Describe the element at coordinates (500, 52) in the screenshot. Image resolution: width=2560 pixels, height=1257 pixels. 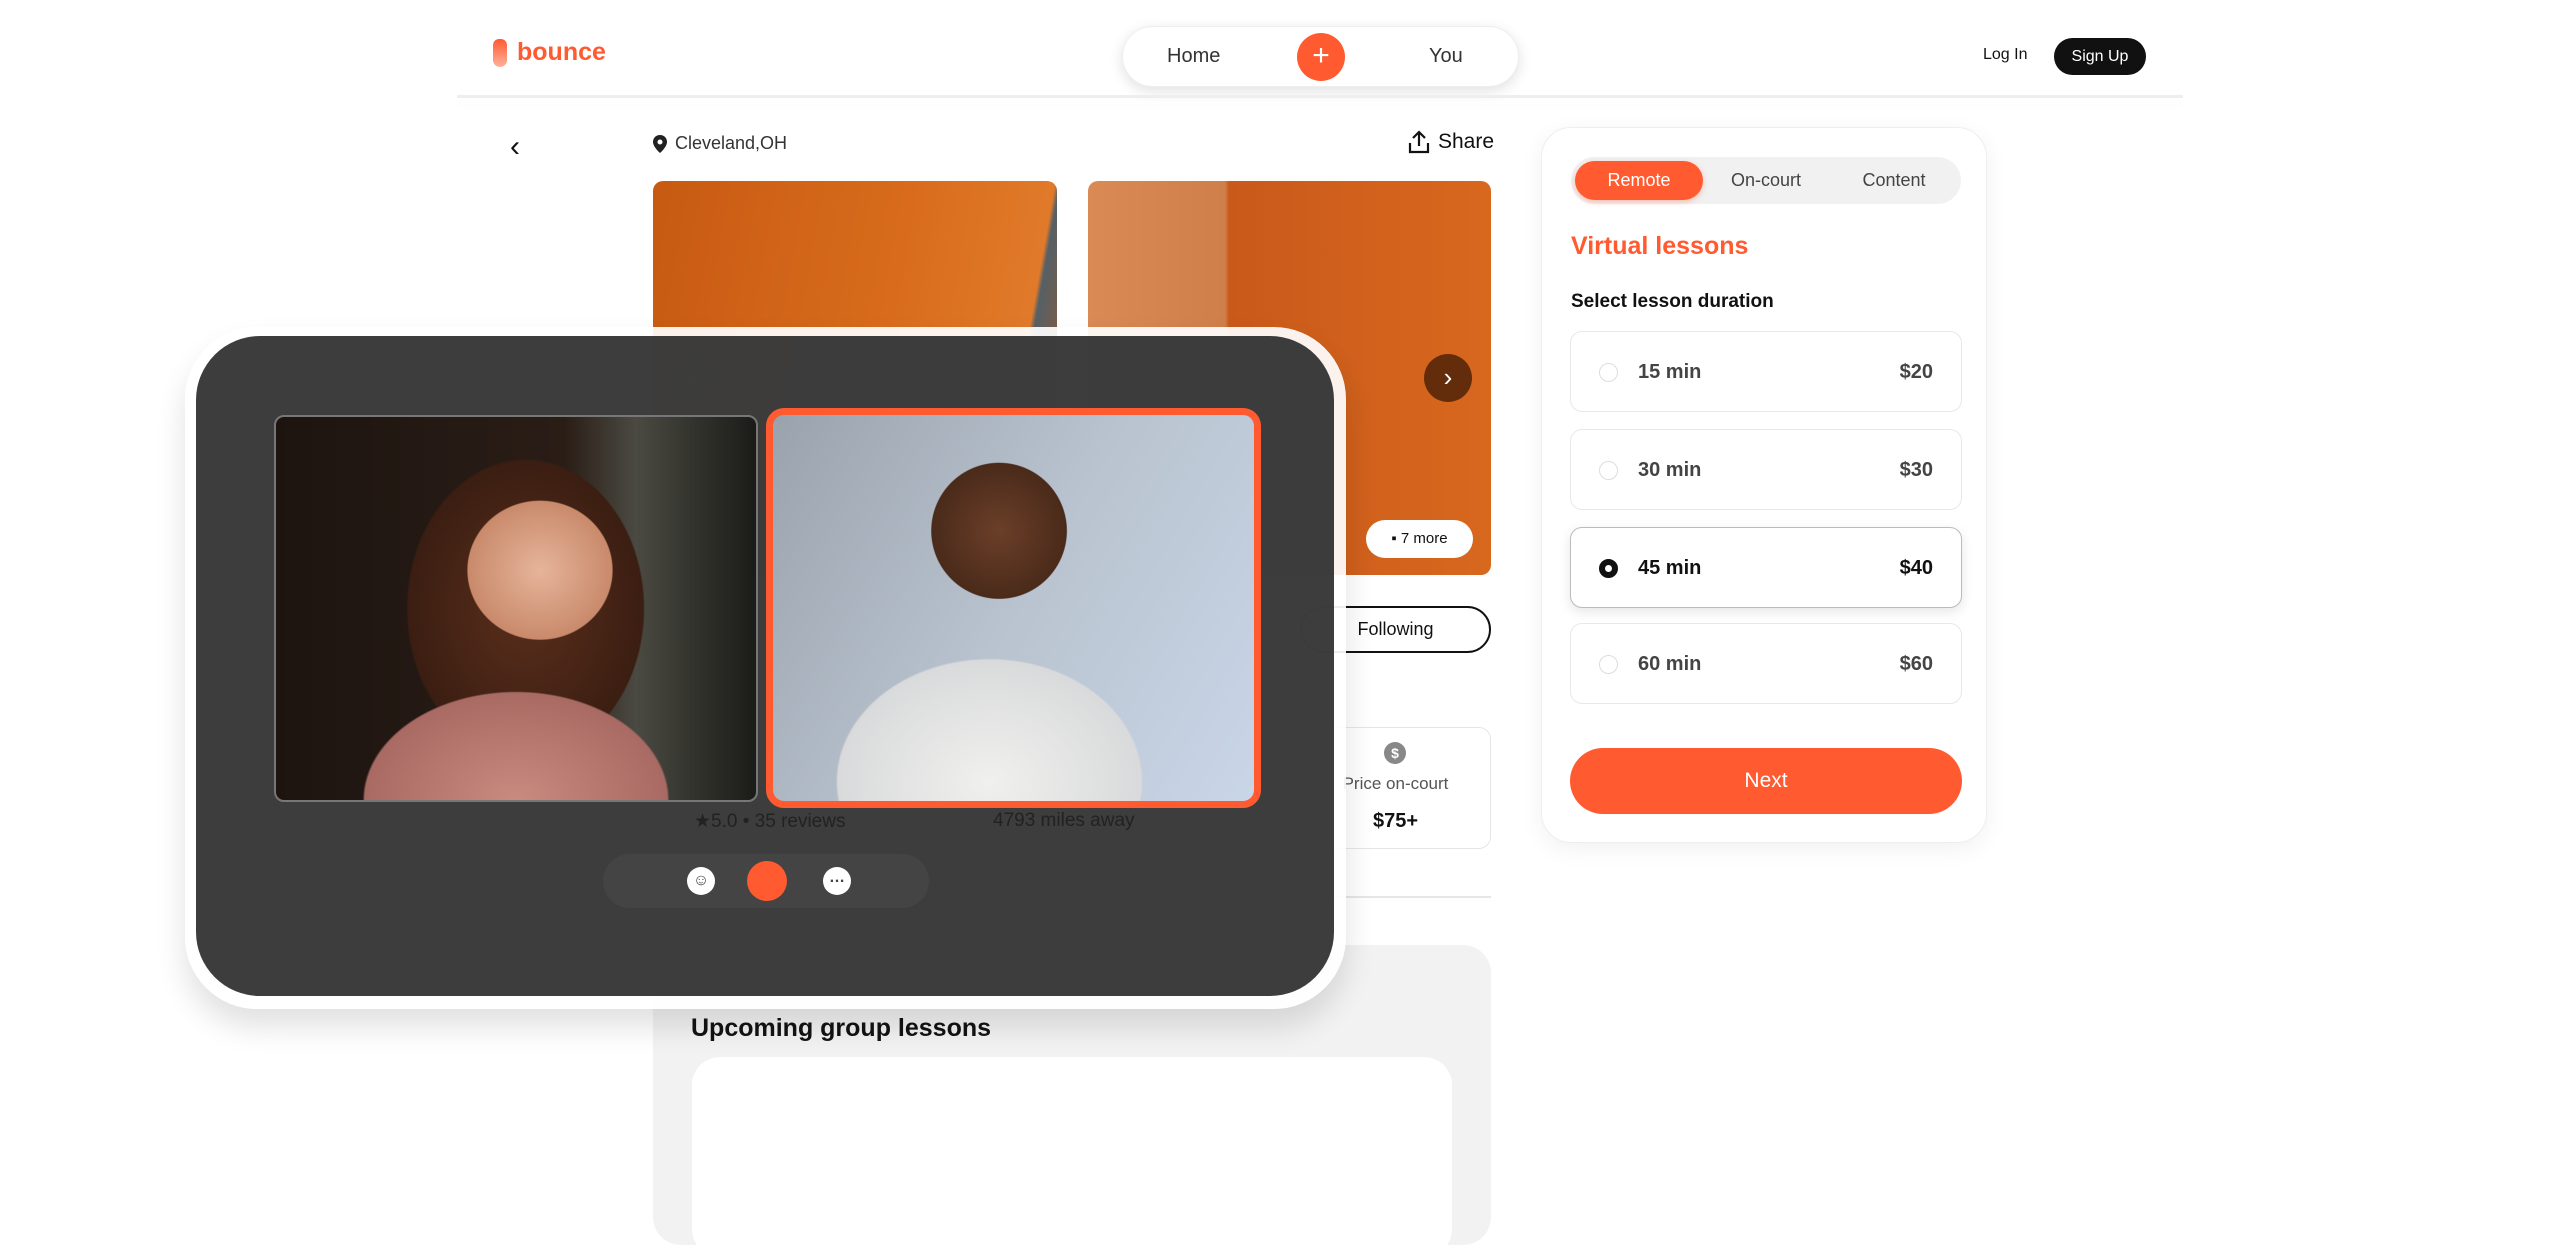
I see `logo-mark-icon` at that location.